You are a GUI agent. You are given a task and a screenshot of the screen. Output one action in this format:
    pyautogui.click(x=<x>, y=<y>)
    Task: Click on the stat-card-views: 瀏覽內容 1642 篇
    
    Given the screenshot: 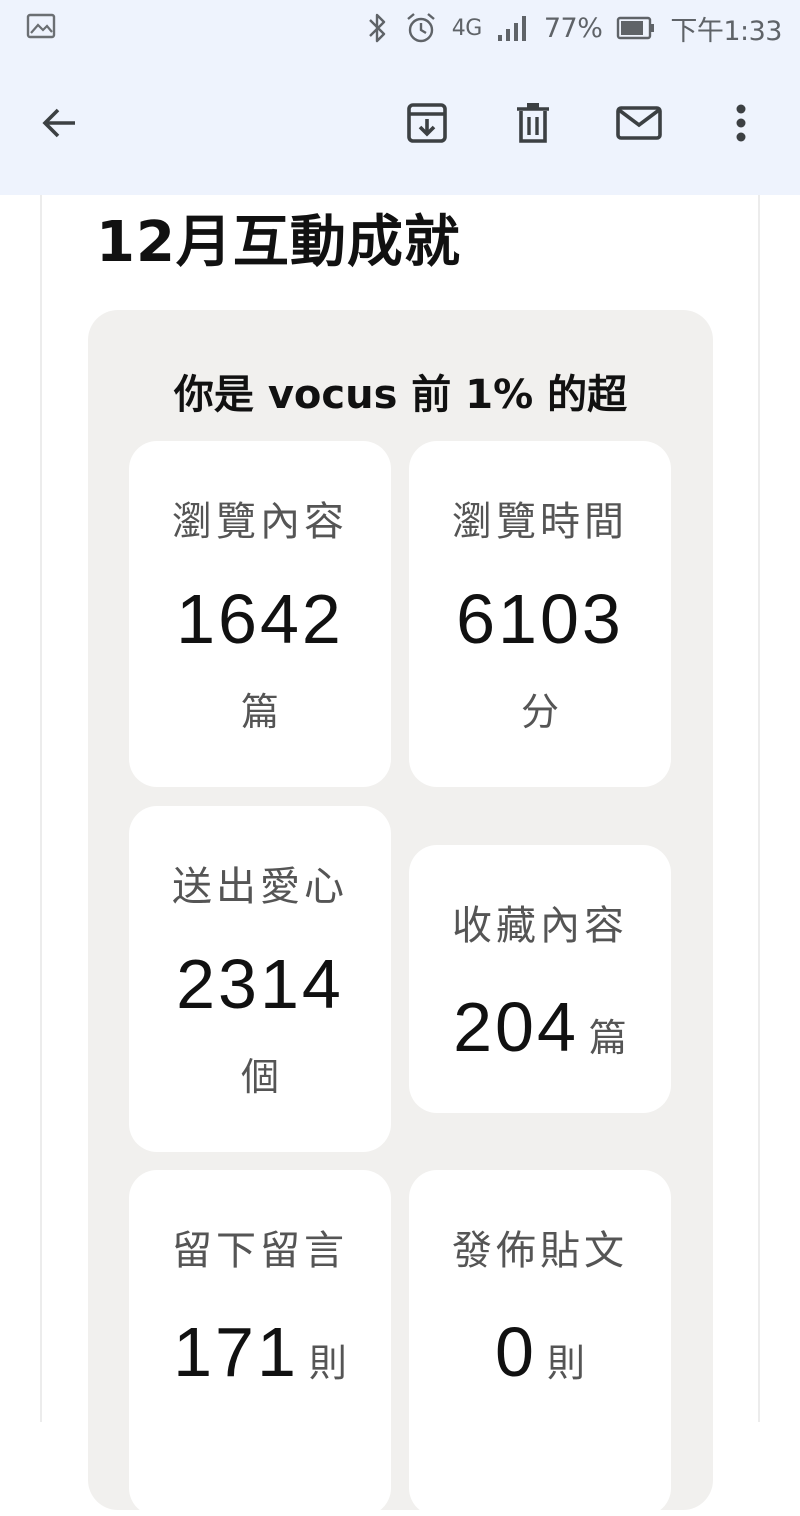 What is the action you would take?
    pyautogui.click(x=260, y=614)
    